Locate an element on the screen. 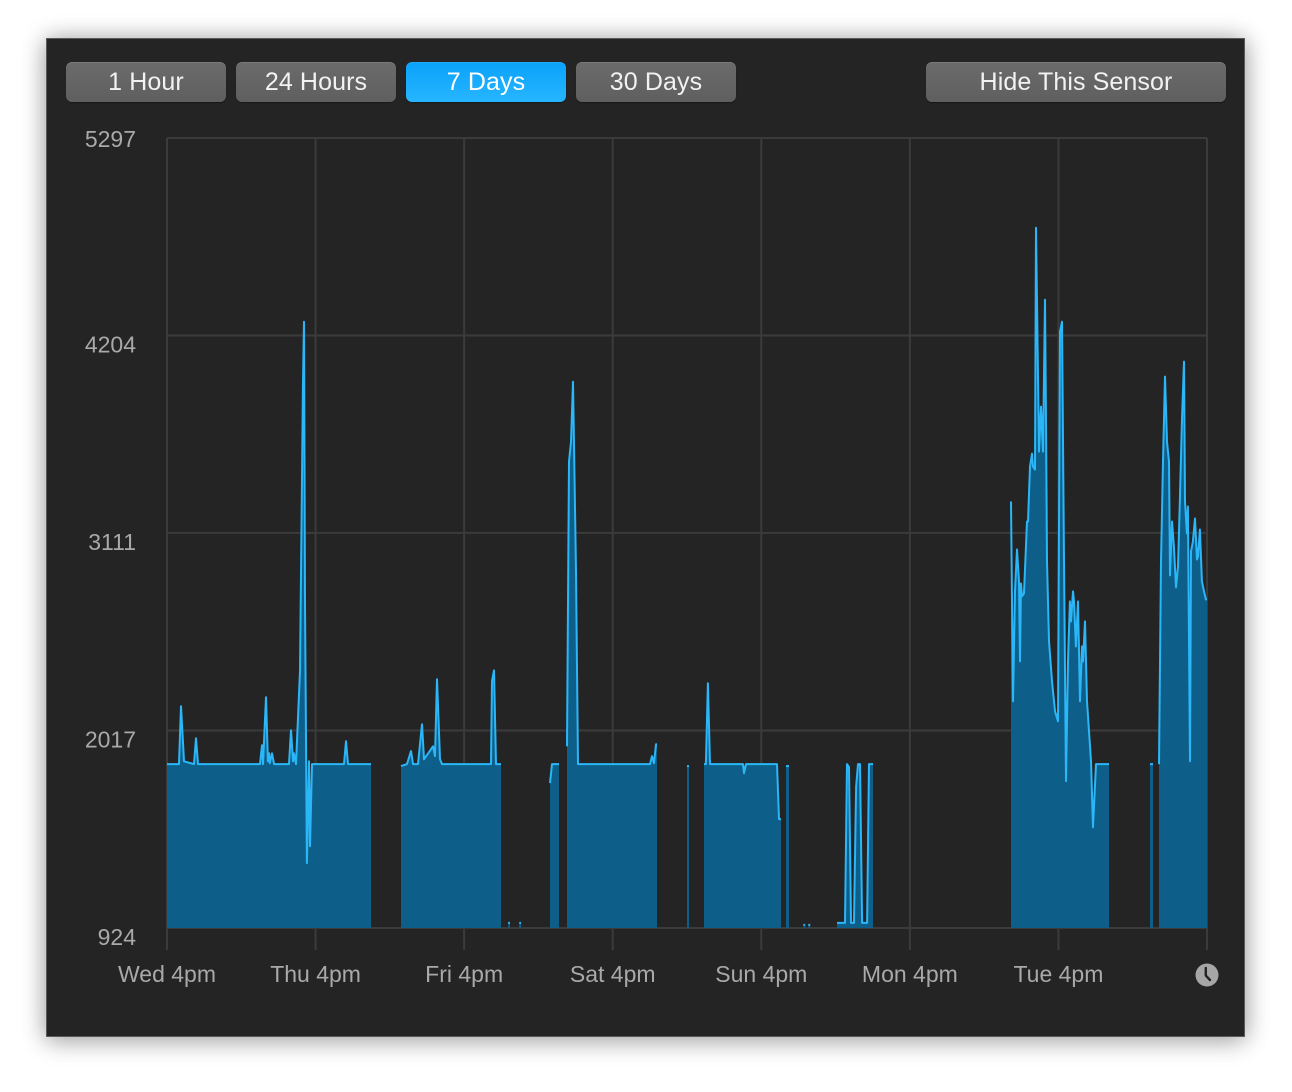 The image size is (1292, 1092). x-tick-label: Wed 4pm is located at coordinates (167, 974).